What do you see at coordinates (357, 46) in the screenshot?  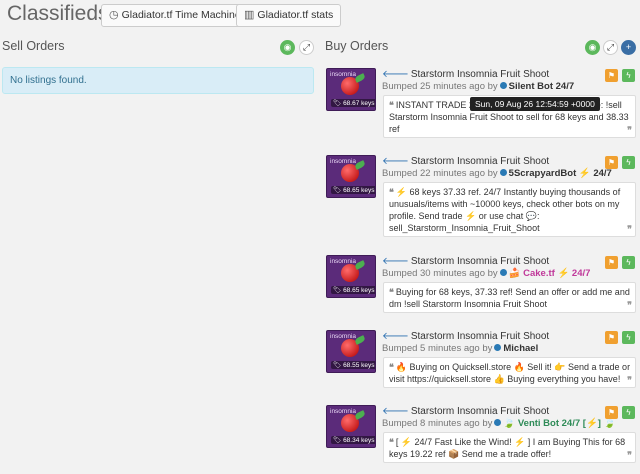 I see `buy-orders-title: Buy Orders` at bounding box center [357, 46].